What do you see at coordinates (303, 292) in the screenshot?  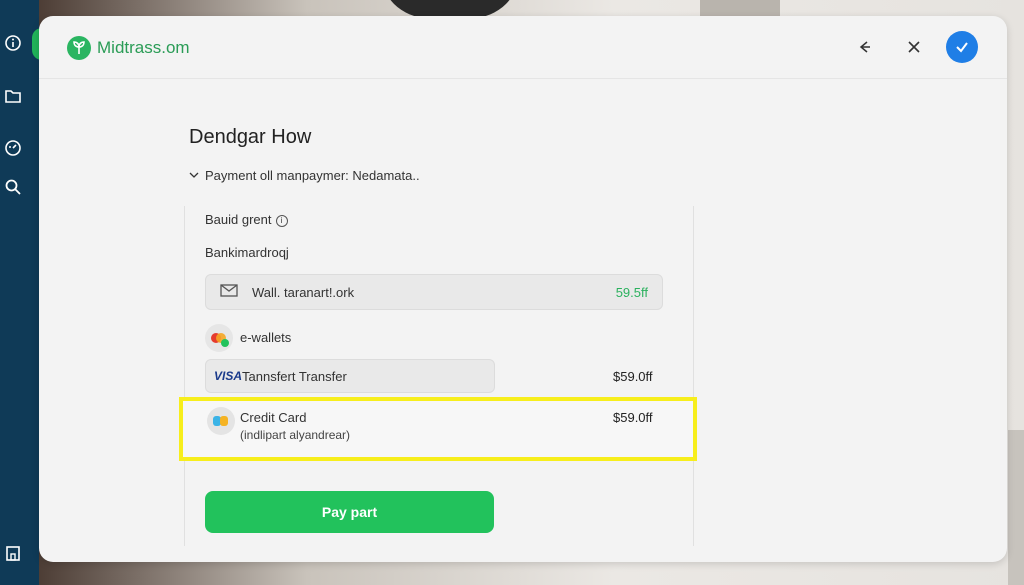 I see `wallet-option-label: Wall. taranart!.ork` at bounding box center [303, 292].